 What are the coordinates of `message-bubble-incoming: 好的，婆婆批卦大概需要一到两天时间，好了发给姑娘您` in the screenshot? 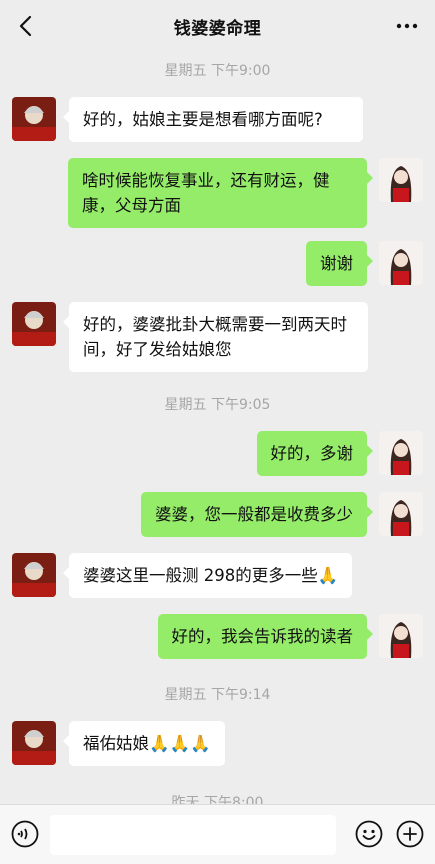 It's located at (215, 337).